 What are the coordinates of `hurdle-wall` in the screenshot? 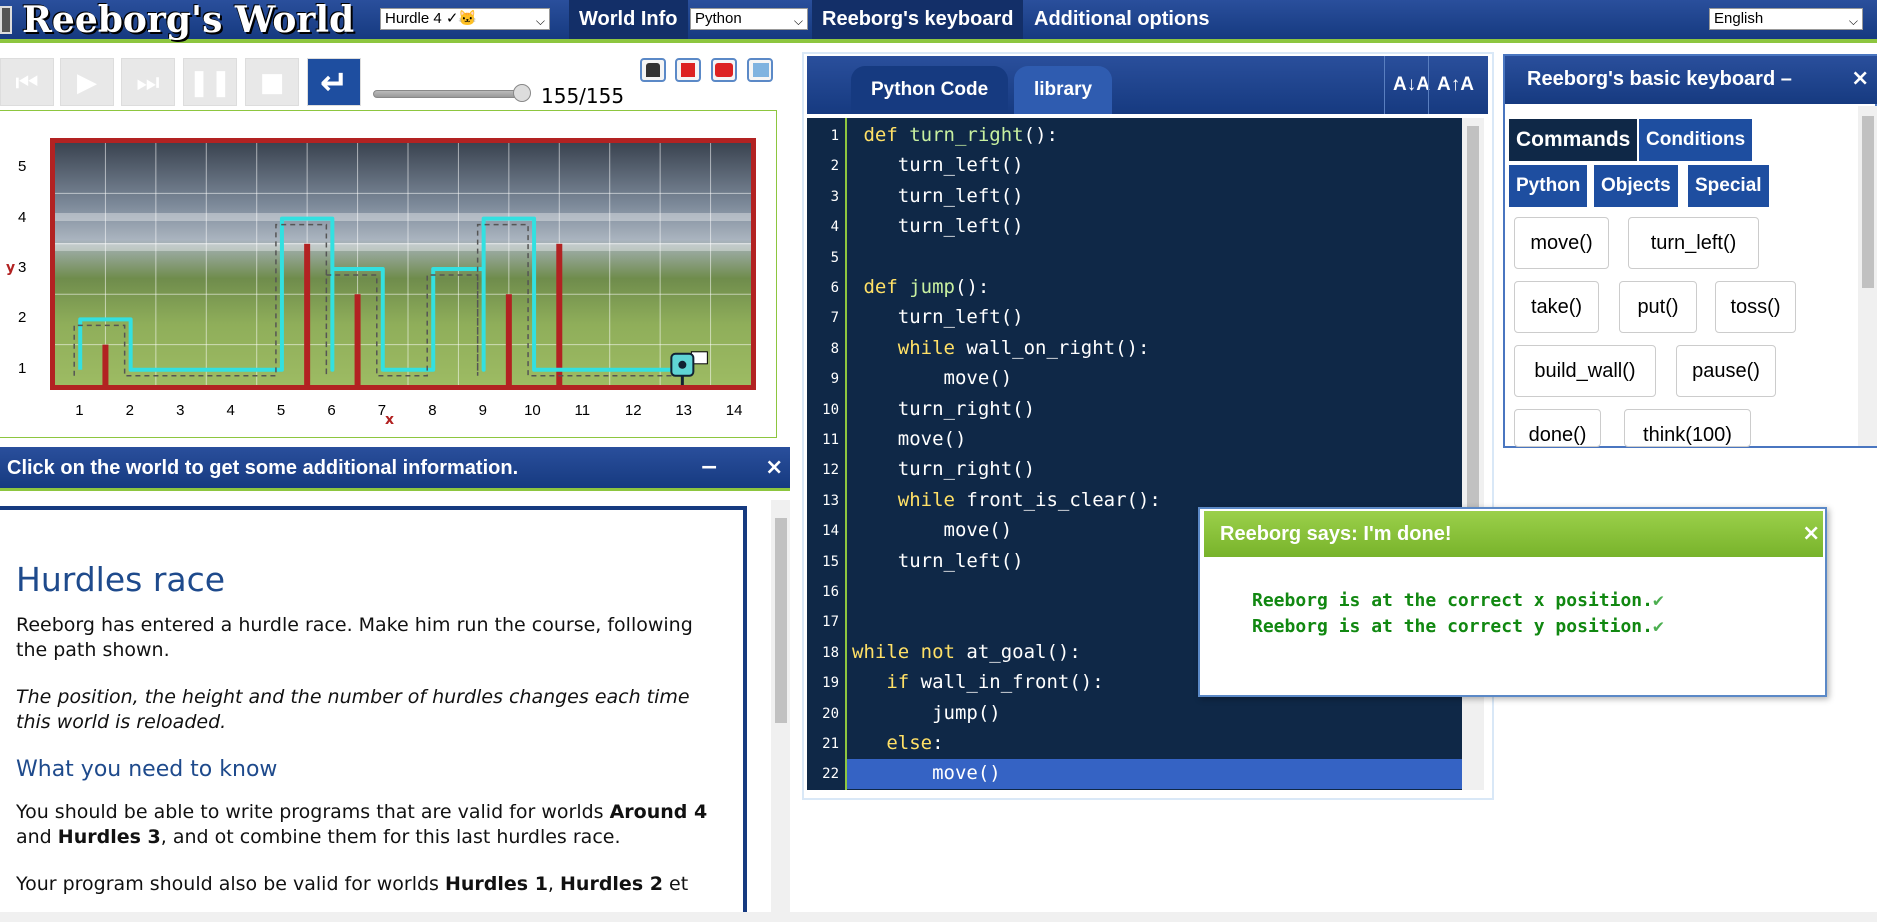 It's located at (307, 314).